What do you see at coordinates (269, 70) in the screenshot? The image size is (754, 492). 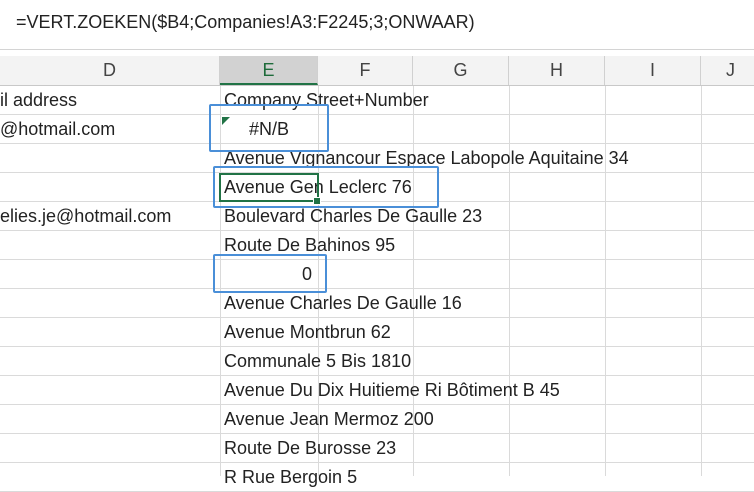 I see `column-header-e: E` at bounding box center [269, 70].